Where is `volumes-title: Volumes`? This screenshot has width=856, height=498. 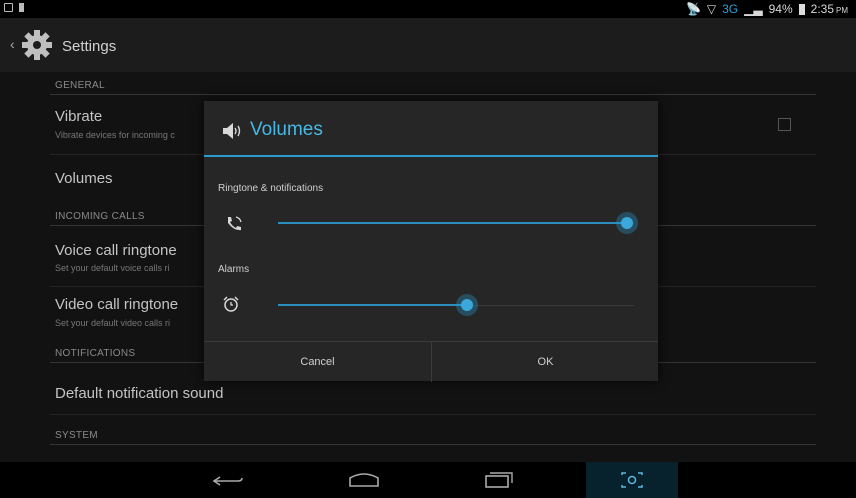
volumes-title: Volumes is located at coordinates (84, 178).